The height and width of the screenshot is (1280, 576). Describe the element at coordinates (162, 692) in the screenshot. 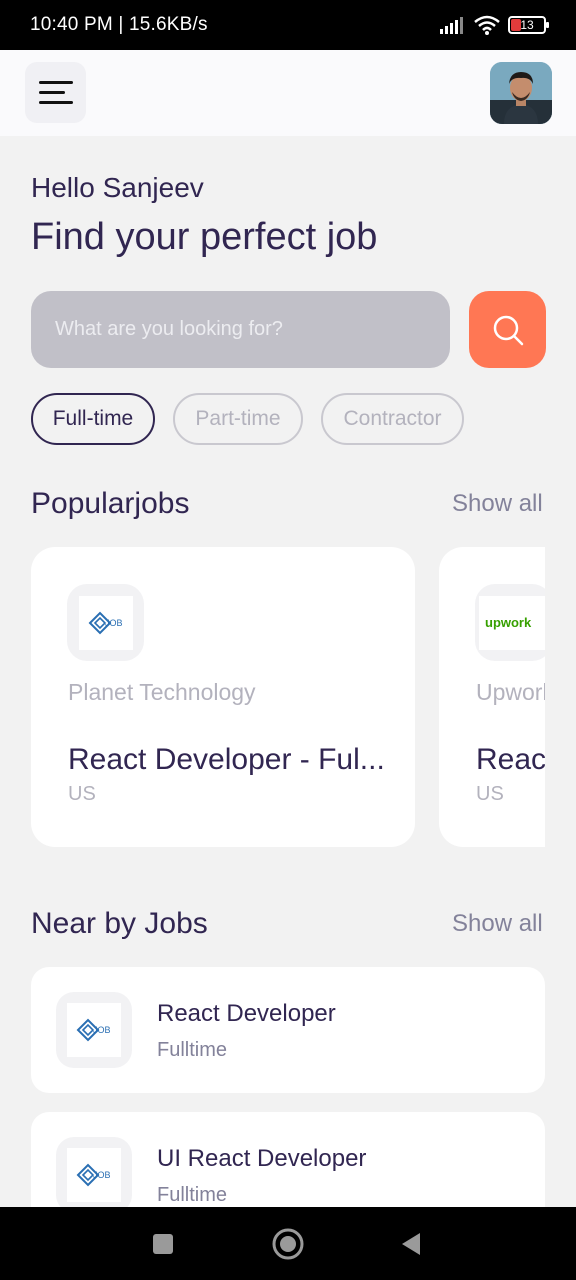

I see `company-name: Planet Technology` at that location.